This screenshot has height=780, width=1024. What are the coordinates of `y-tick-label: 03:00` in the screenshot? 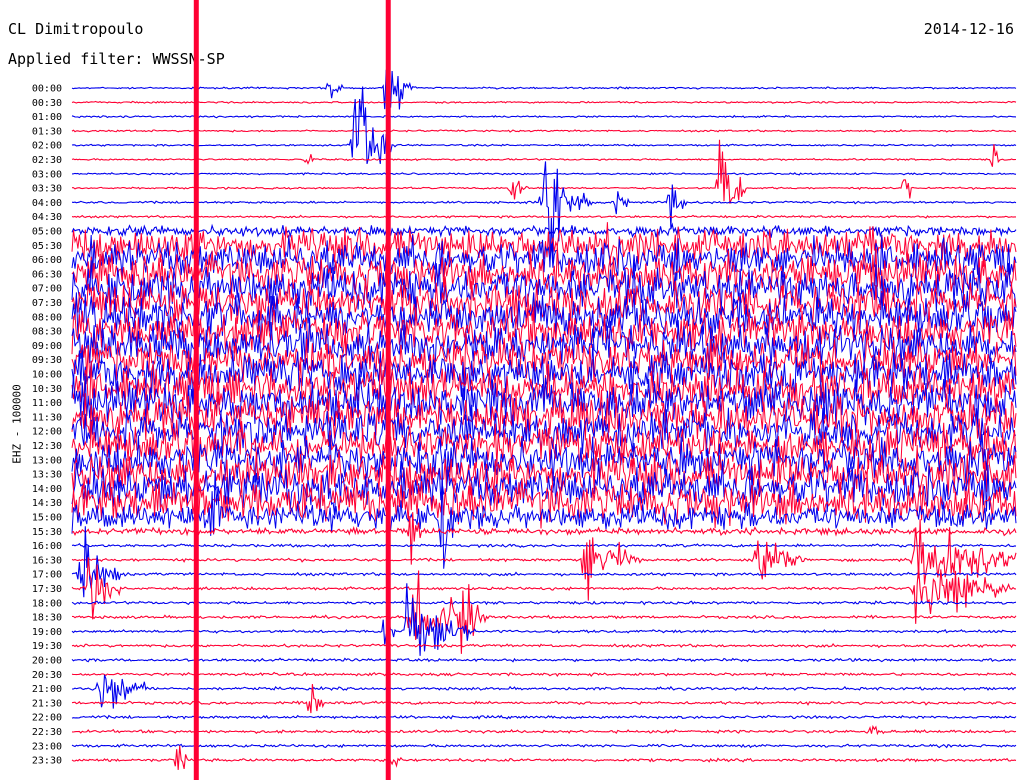 It's located at (47, 174).